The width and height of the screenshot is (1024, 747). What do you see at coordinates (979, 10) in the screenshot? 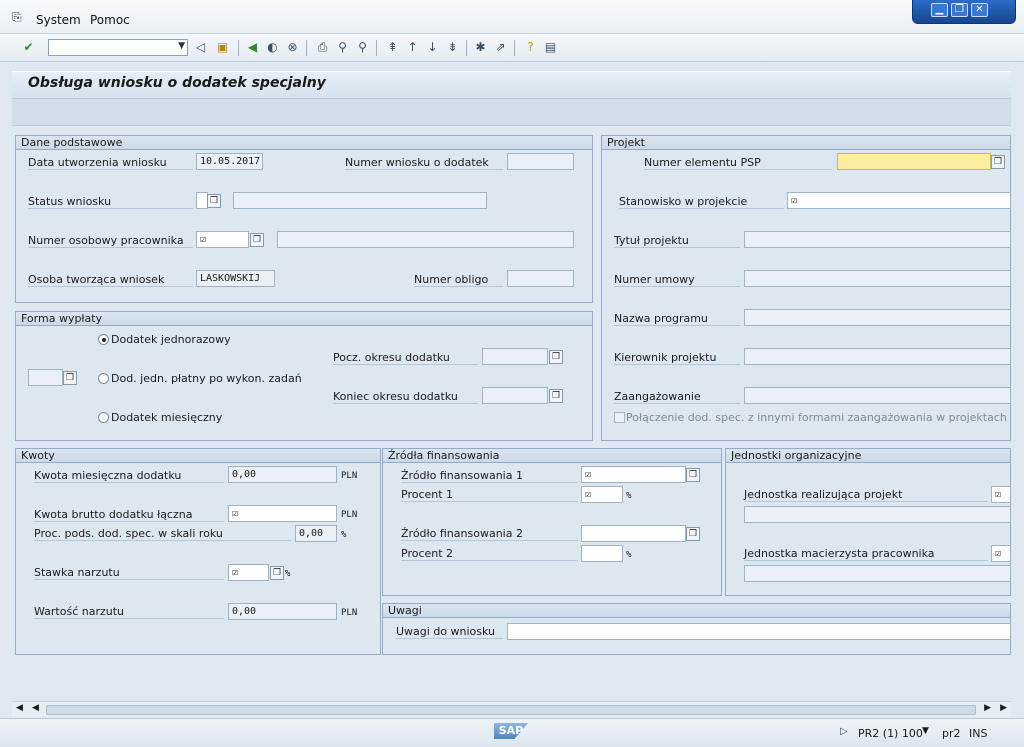
I see `close-icon: ✕` at bounding box center [979, 10].